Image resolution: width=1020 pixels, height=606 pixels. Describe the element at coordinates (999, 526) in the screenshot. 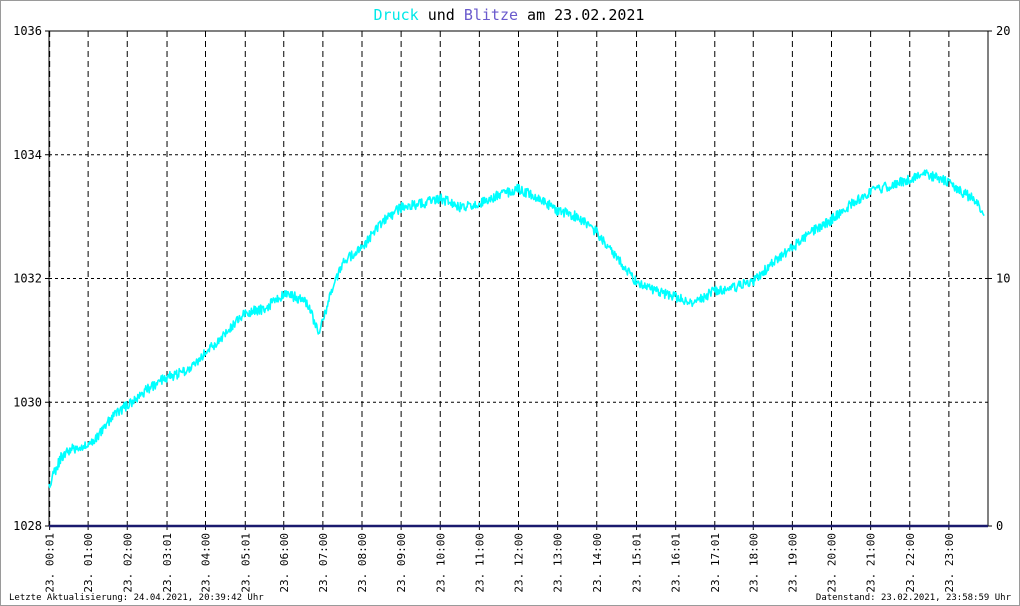

I see `y-right-tick-label: 0` at that location.